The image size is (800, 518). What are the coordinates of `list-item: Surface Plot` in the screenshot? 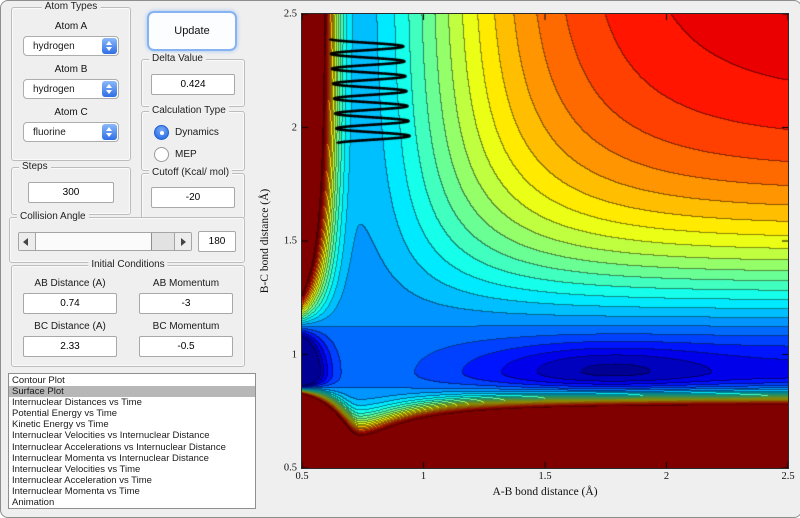 It's located at (132, 392).